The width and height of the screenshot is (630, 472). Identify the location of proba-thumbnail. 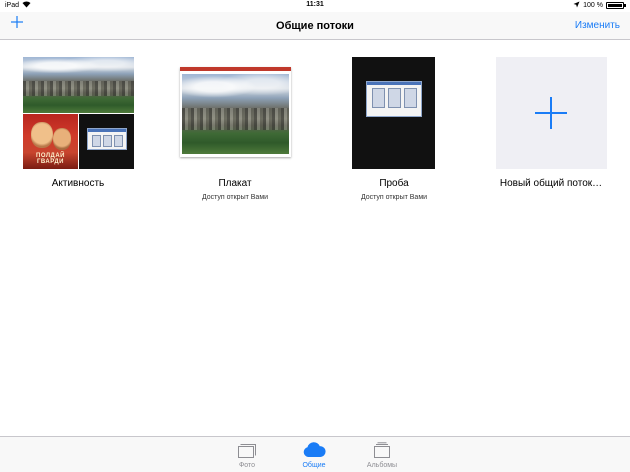
(393, 113).